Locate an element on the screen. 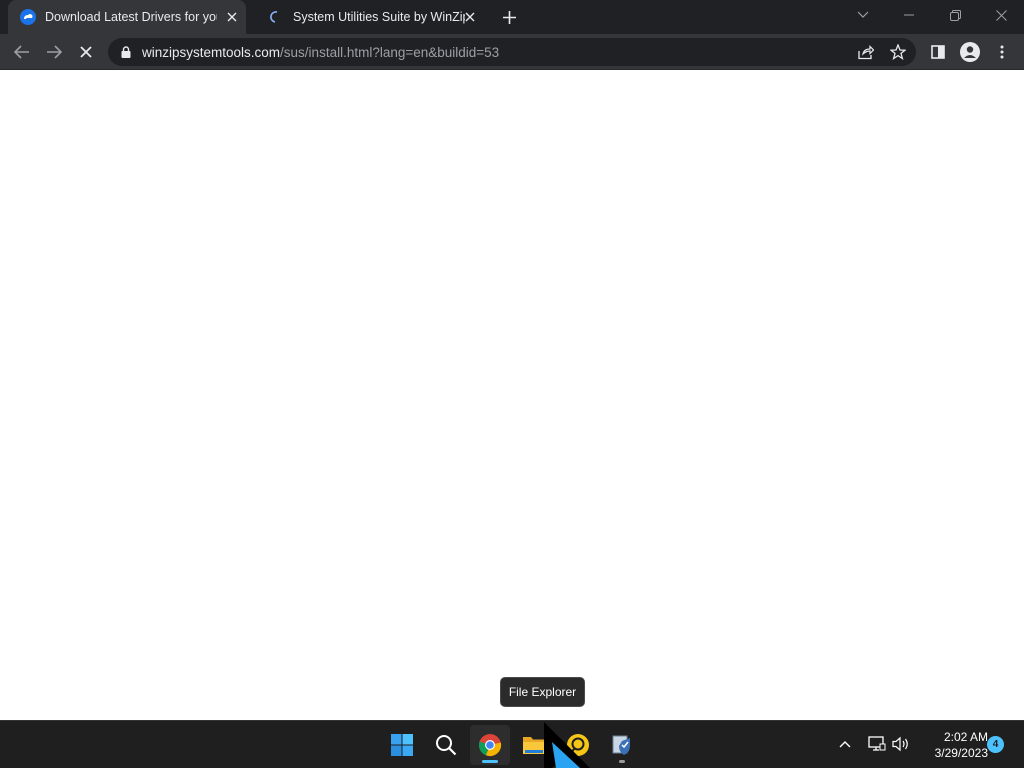  taskbar-installer-button is located at coordinates (622, 745).